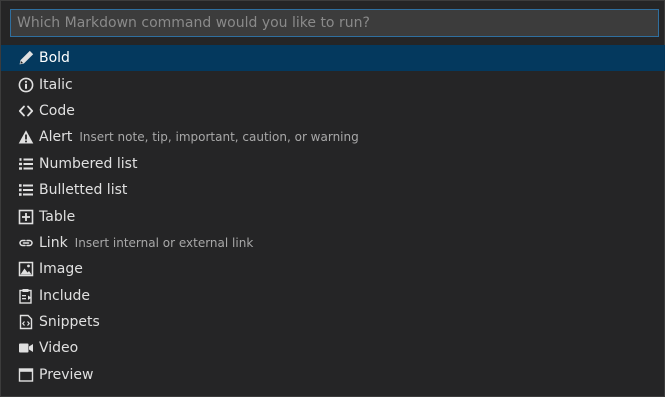 This screenshot has height=397, width=665. Describe the element at coordinates (26, 269) in the screenshot. I see `image-icon` at that location.